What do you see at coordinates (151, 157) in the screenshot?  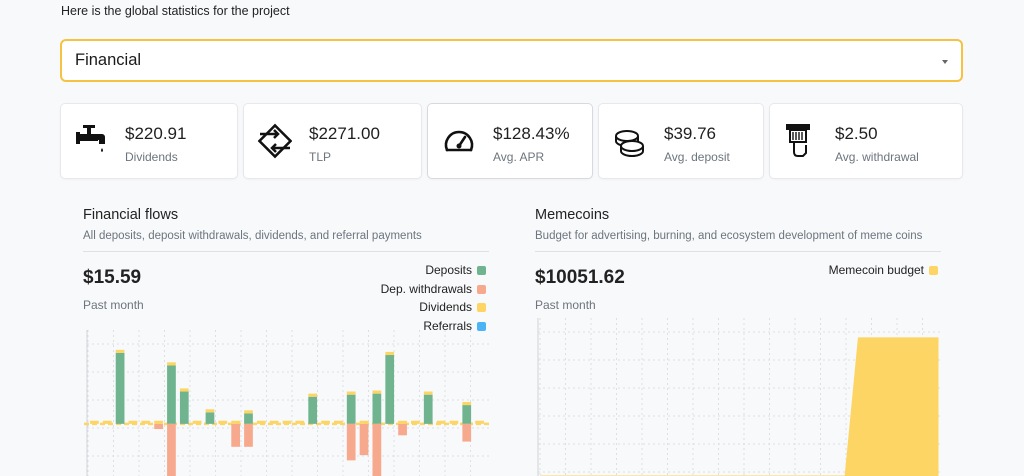 I see `dividends-label: Dividends` at bounding box center [151, 157].